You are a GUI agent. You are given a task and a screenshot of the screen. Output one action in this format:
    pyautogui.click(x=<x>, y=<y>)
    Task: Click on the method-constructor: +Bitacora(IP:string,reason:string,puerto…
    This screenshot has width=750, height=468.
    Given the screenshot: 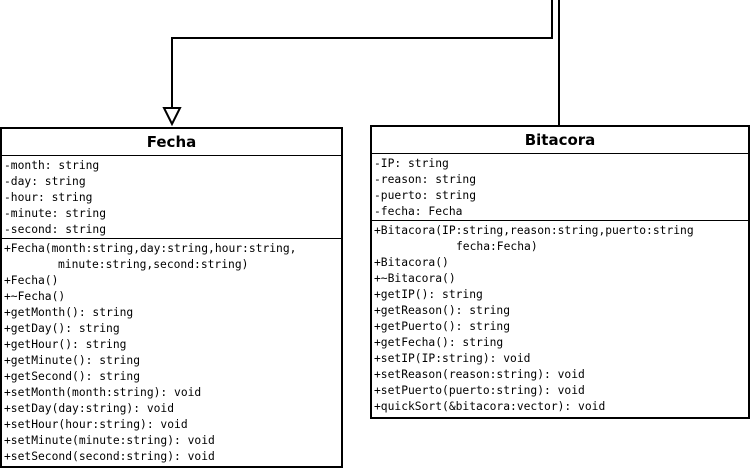 What is the action you would take?
    pyautogui.click(x=534, y=230)
    